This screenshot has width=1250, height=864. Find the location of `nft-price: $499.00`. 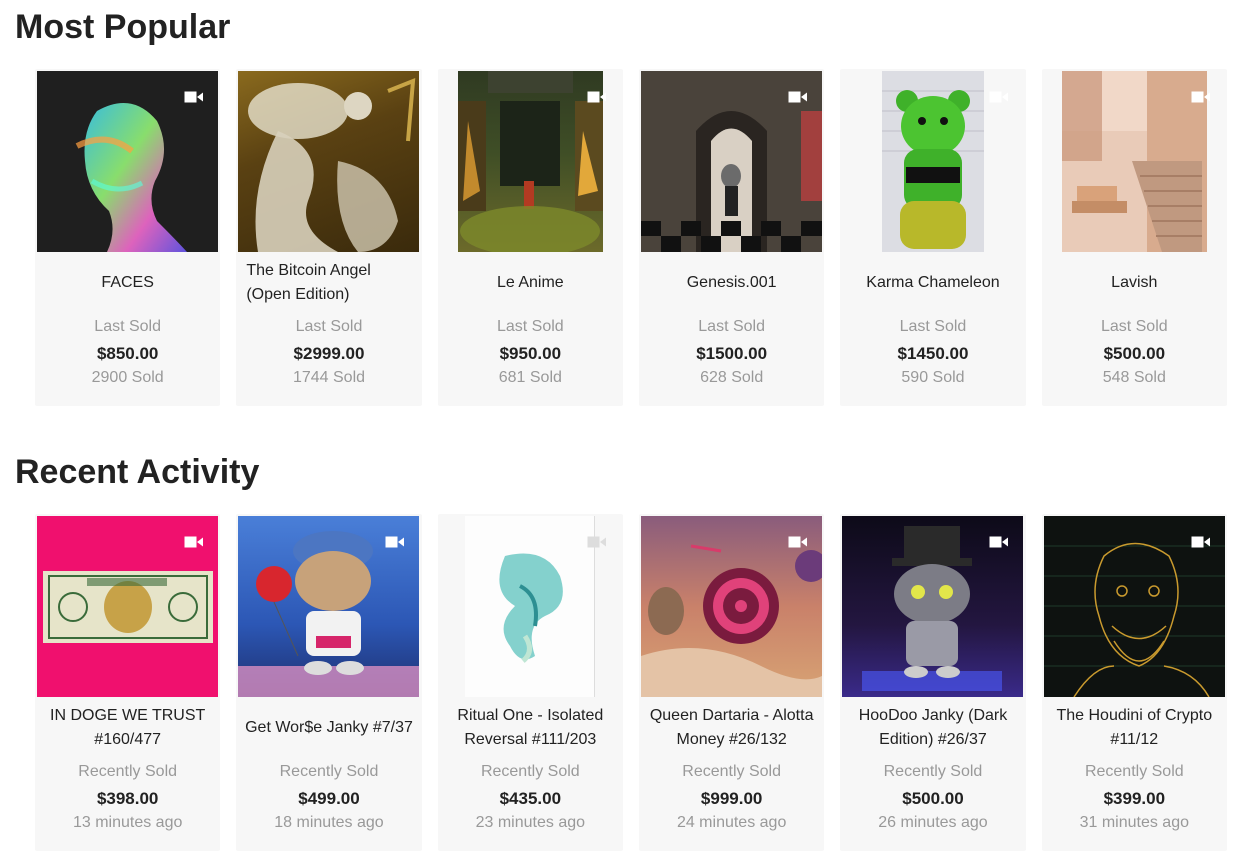

nft-price: $499.00 is located at coordinates (329, 798).